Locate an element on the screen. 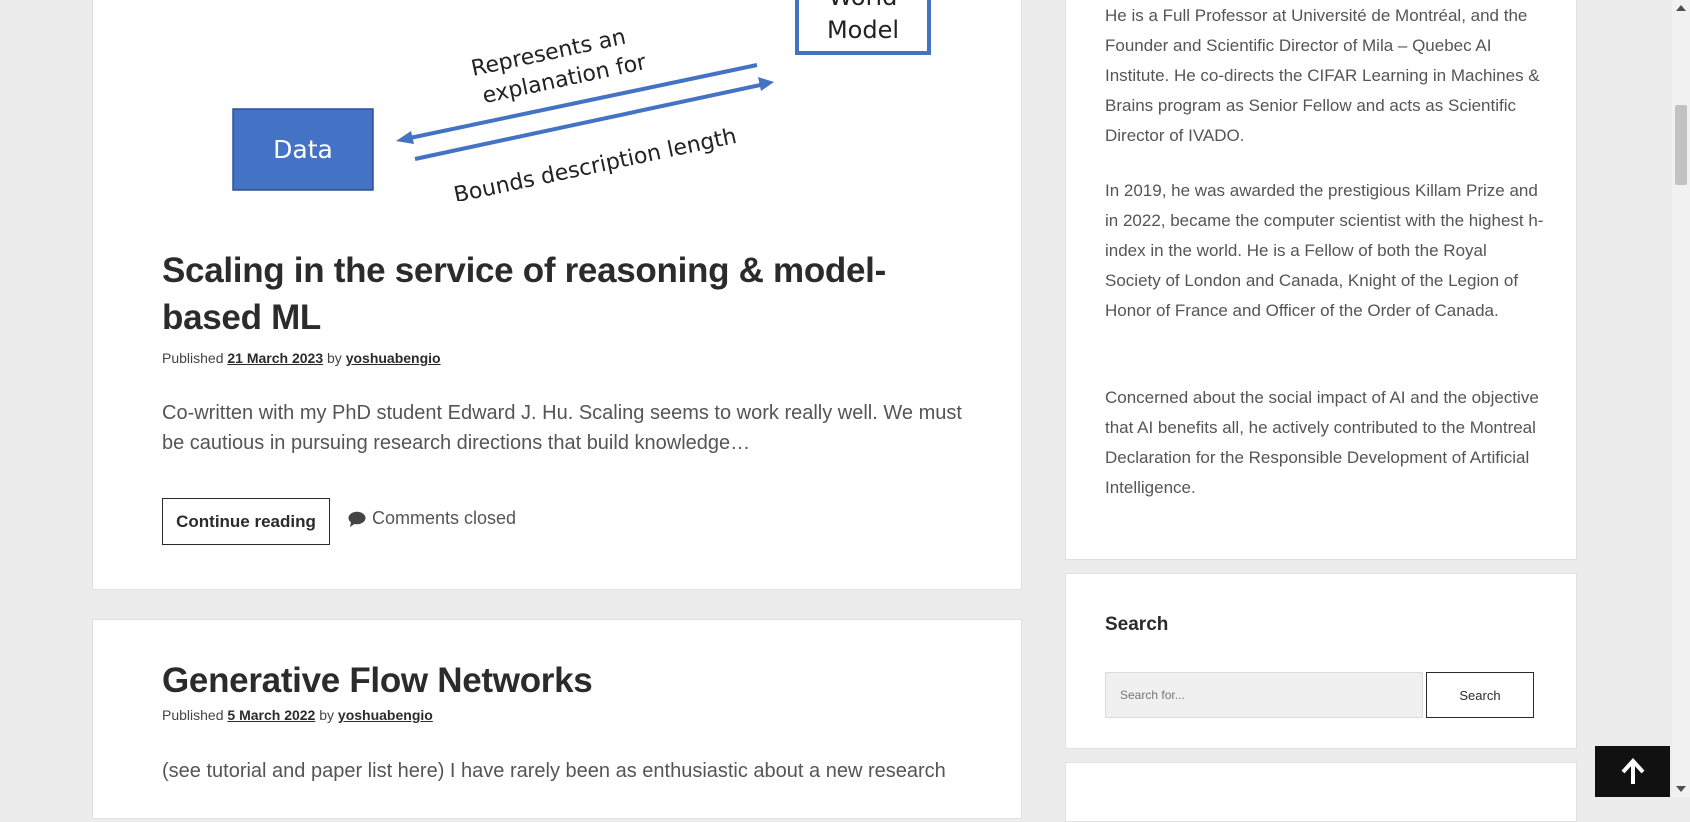  arrow-up-icon is located at coordinates (1632, 770).